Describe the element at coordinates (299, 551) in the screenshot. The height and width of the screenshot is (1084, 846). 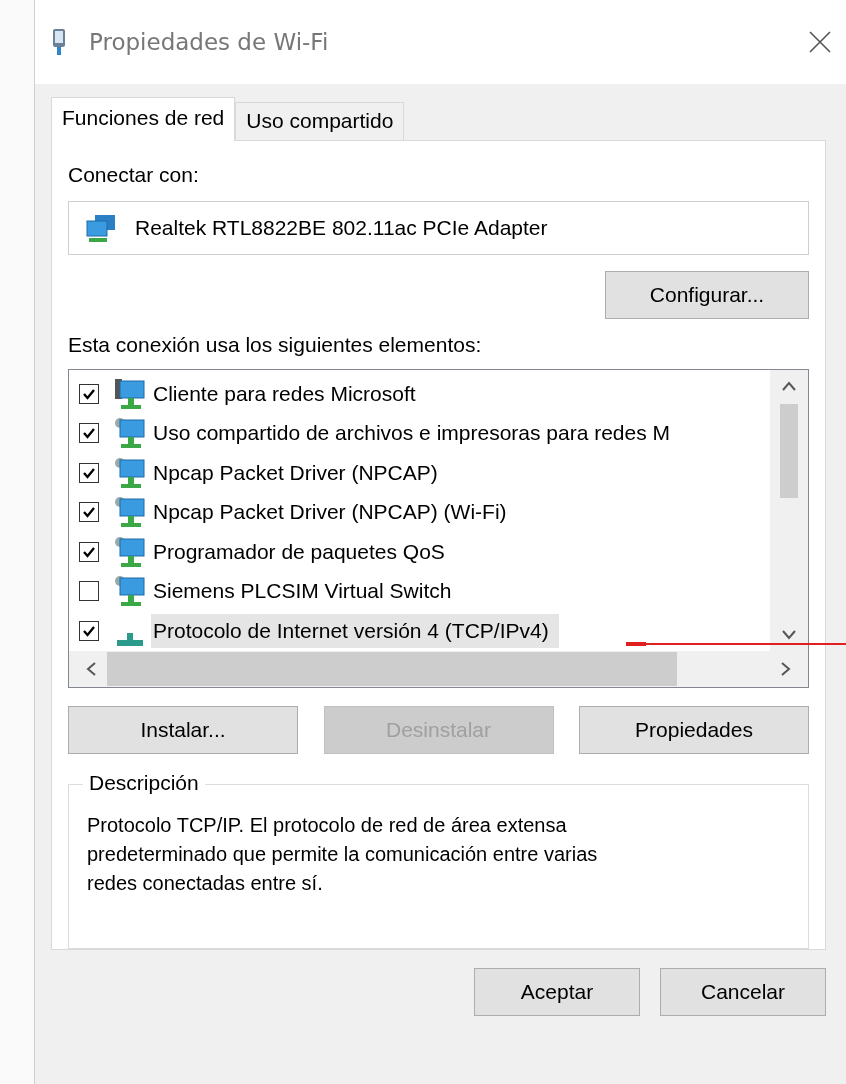
I see `list-item: Programador de paquetes QoS` at that location.